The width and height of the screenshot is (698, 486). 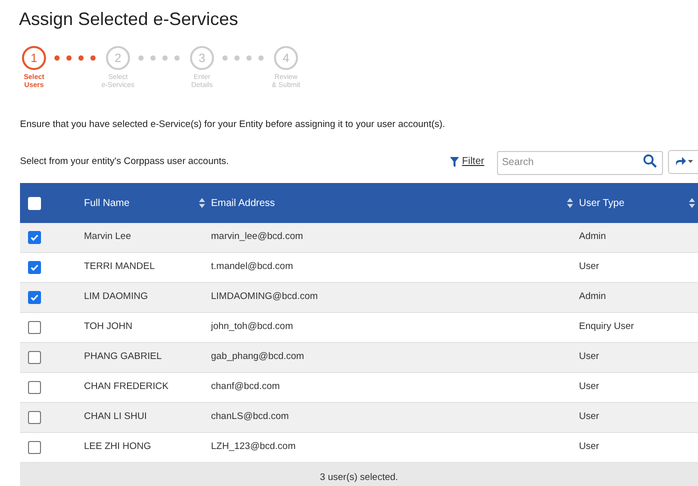 I want to click on search-icon, so click(x=650, y=161).